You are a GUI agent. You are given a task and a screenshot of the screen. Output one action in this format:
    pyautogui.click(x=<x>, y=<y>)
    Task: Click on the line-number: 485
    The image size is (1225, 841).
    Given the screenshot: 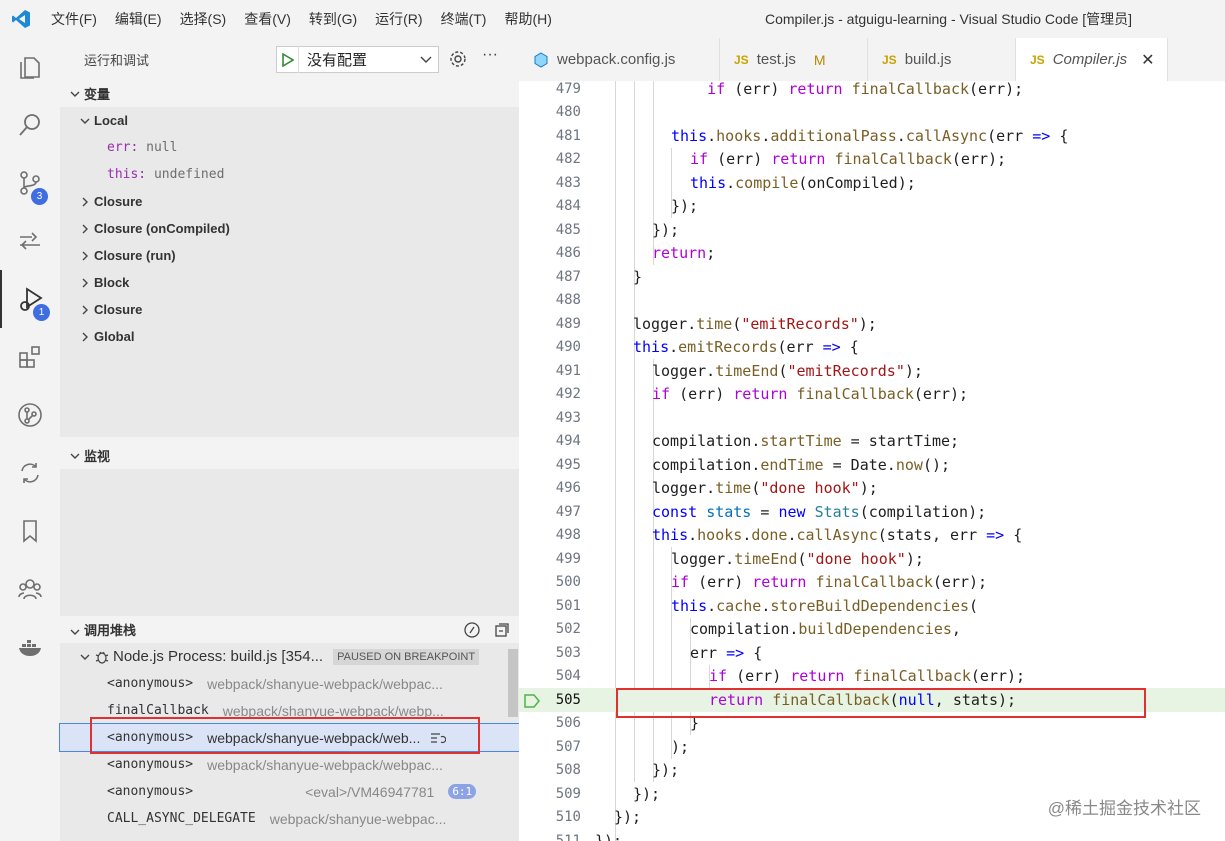 What is the action you would take?
    pyautogui.click(x=550, y=230)
    